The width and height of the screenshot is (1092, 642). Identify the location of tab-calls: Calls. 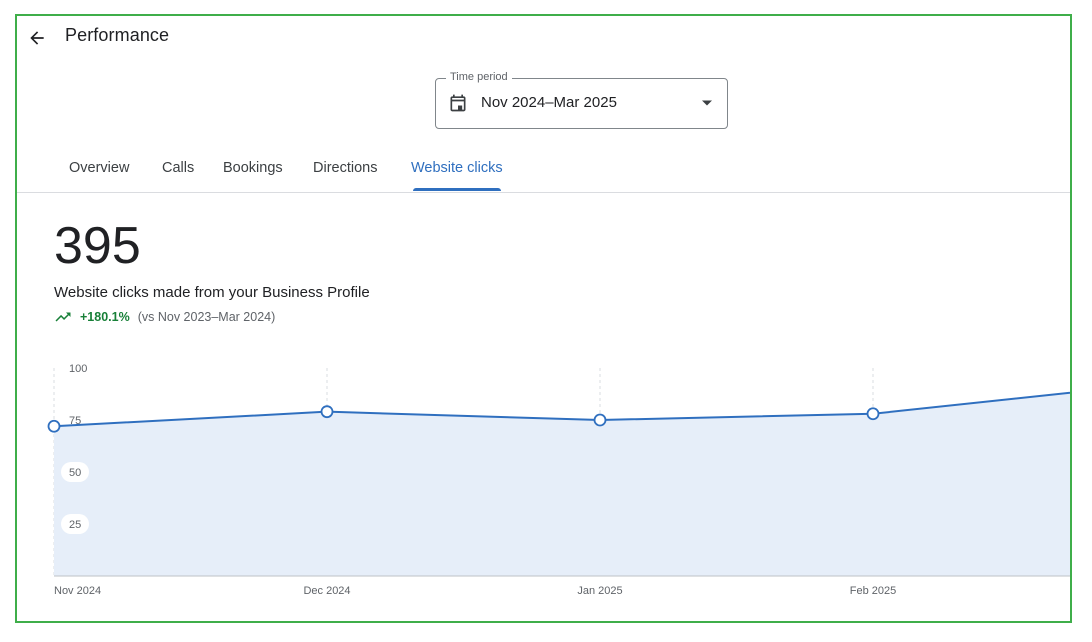
(178, 168).